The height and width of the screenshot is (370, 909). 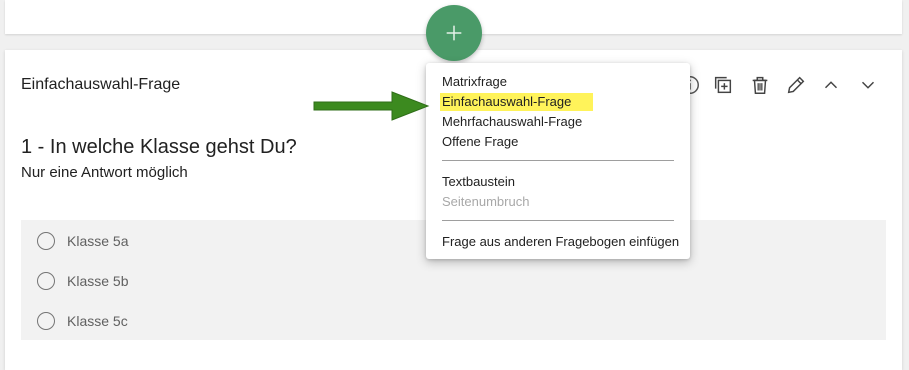 I want to click on menu-item-matrixfrage: Matrixfrage, so click(x=474, y=82).